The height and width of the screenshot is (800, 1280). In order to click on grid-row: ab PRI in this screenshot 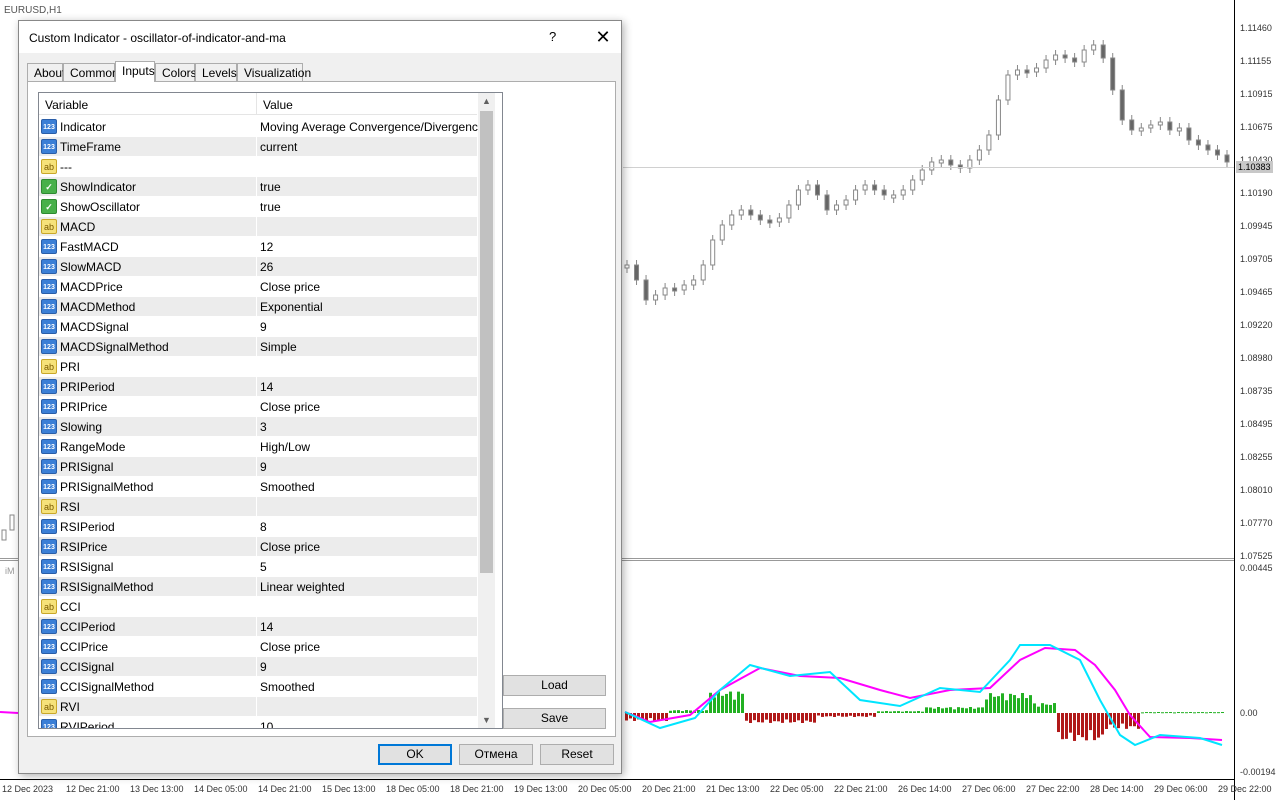, I will do `click(258, 367)`.